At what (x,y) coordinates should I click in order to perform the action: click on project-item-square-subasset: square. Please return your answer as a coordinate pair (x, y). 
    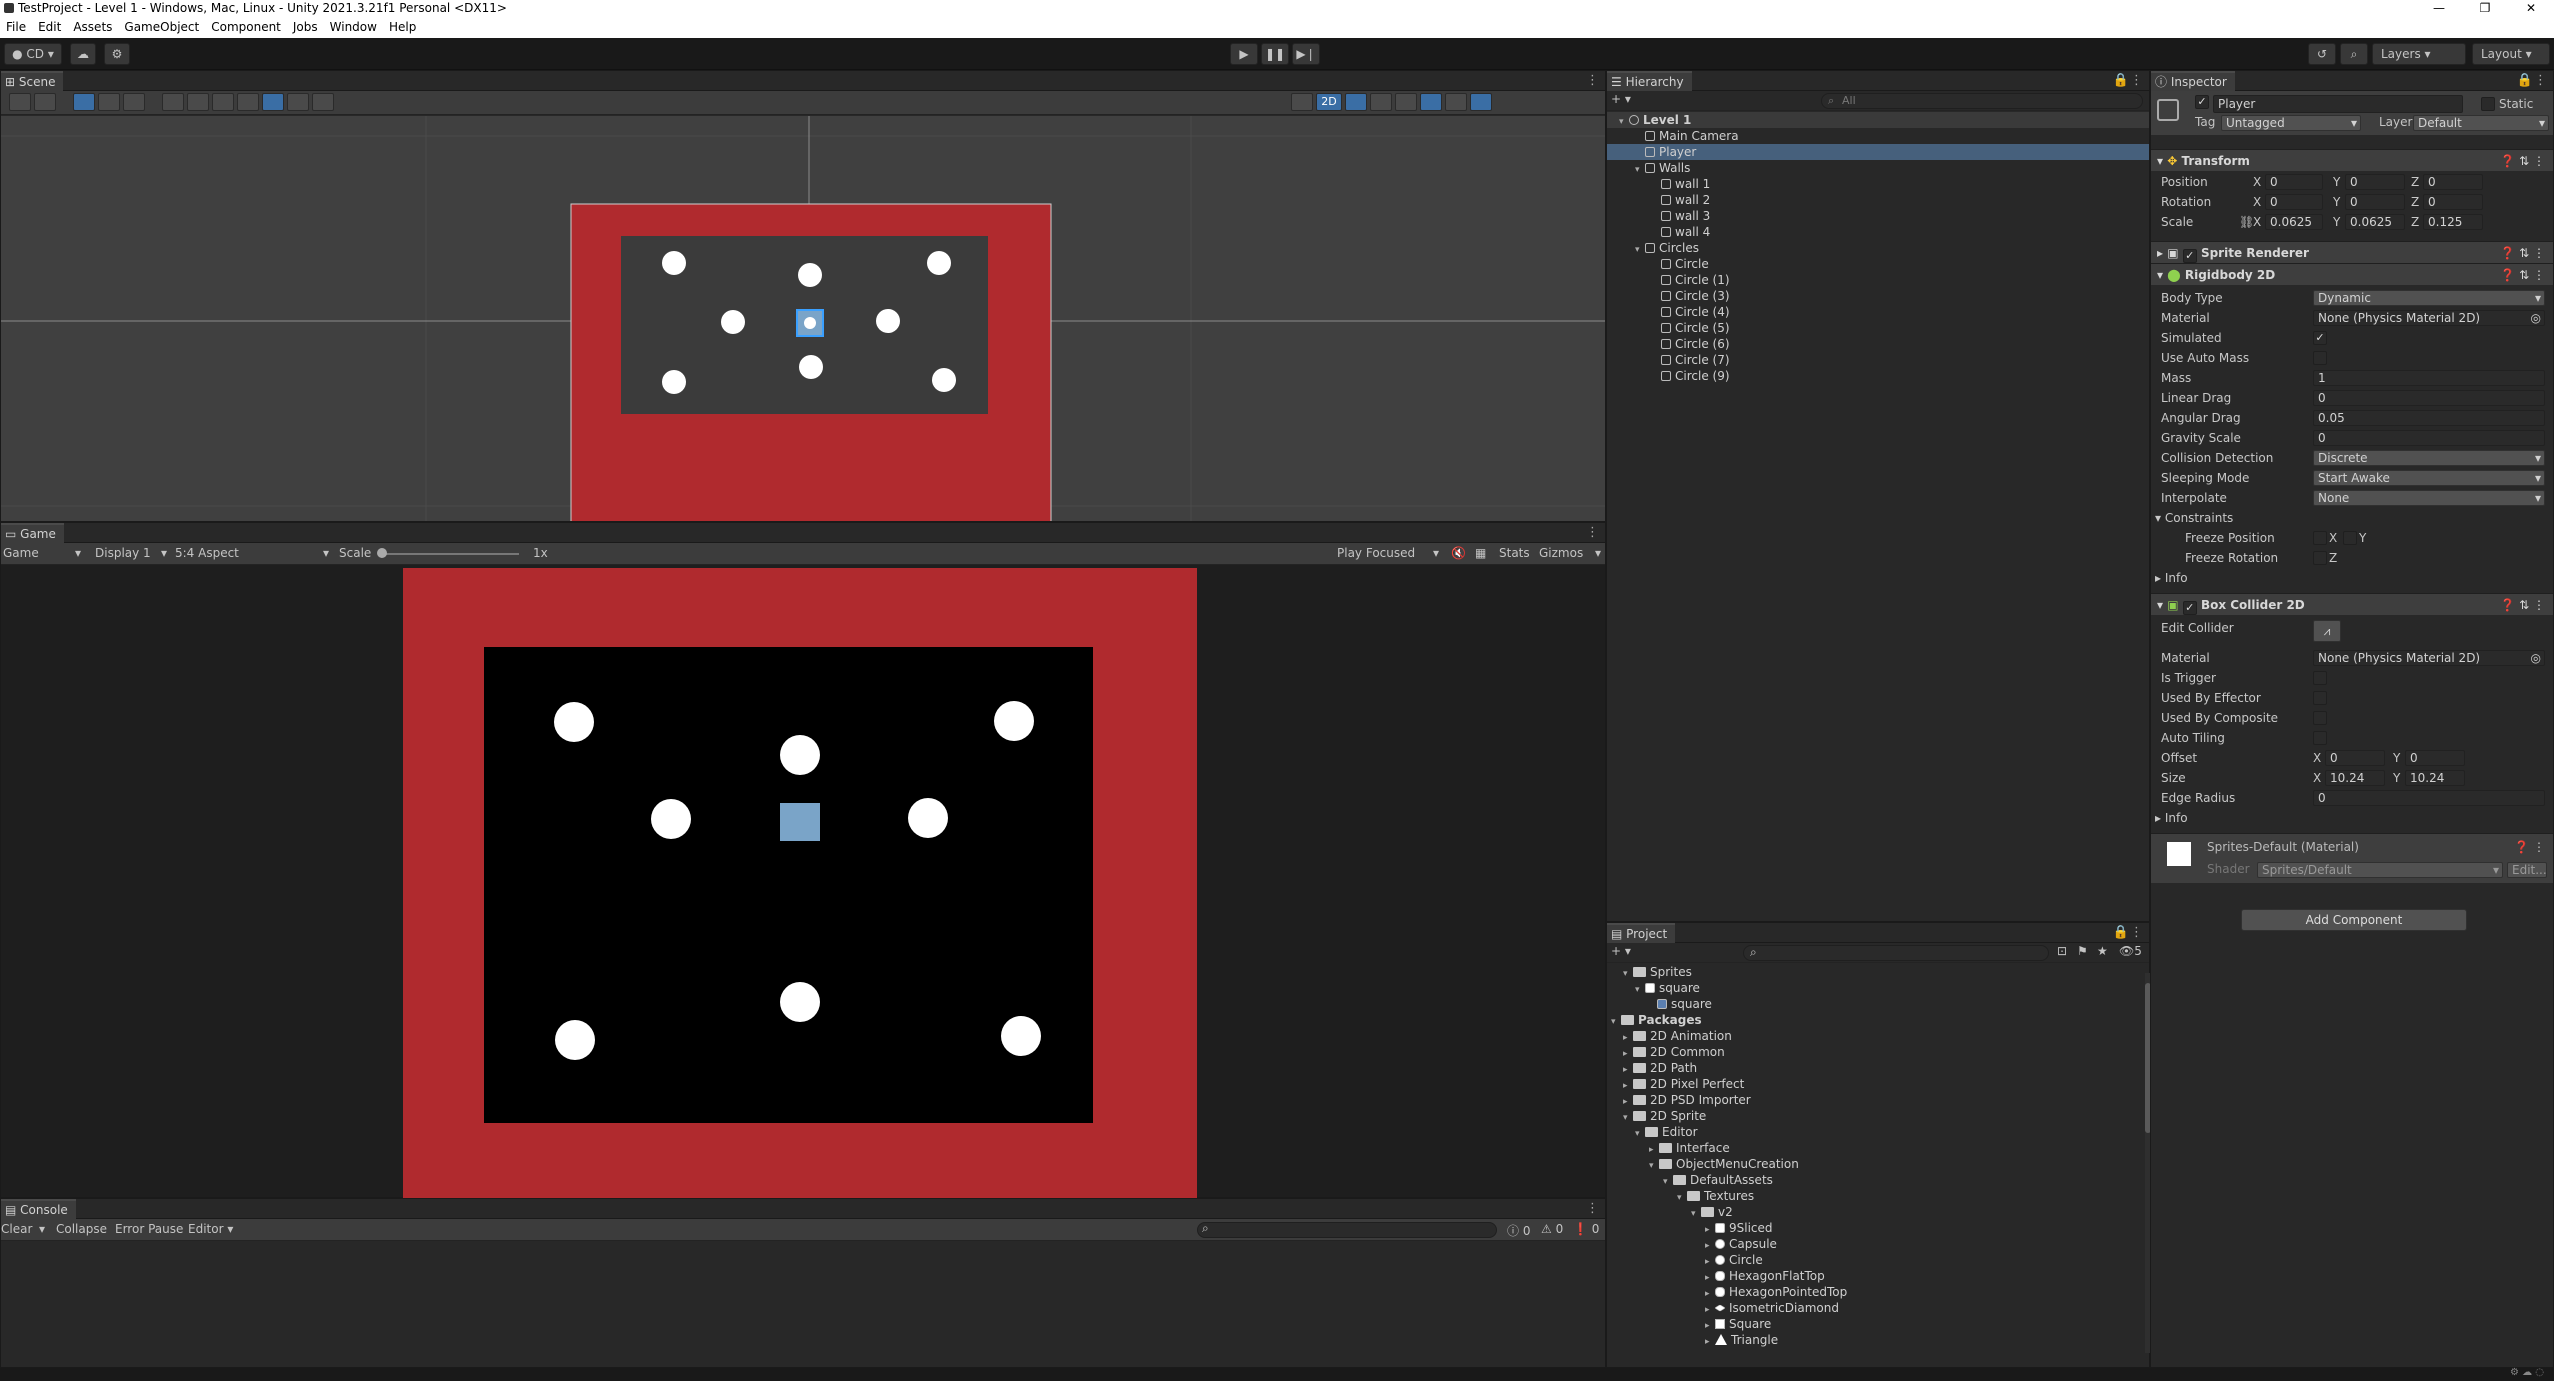
    Looking at the image, I should click on (1684, 1004).